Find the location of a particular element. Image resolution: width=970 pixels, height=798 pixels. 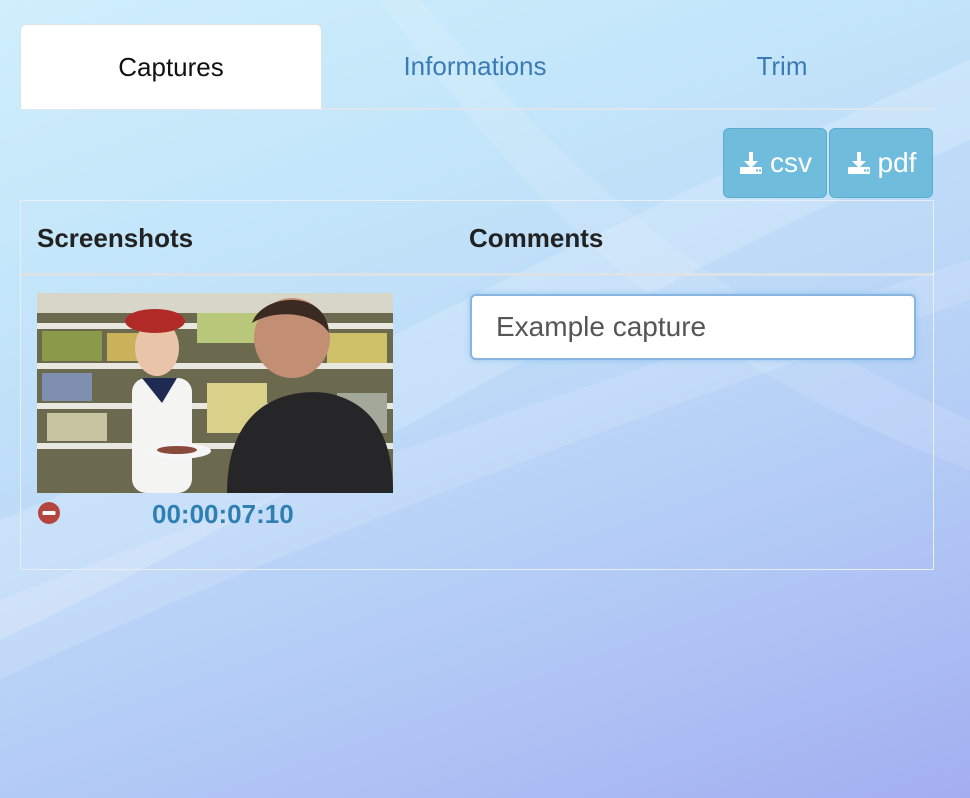

capture-timecode: 00:00:07:10 is located at coordinates (223, 514).